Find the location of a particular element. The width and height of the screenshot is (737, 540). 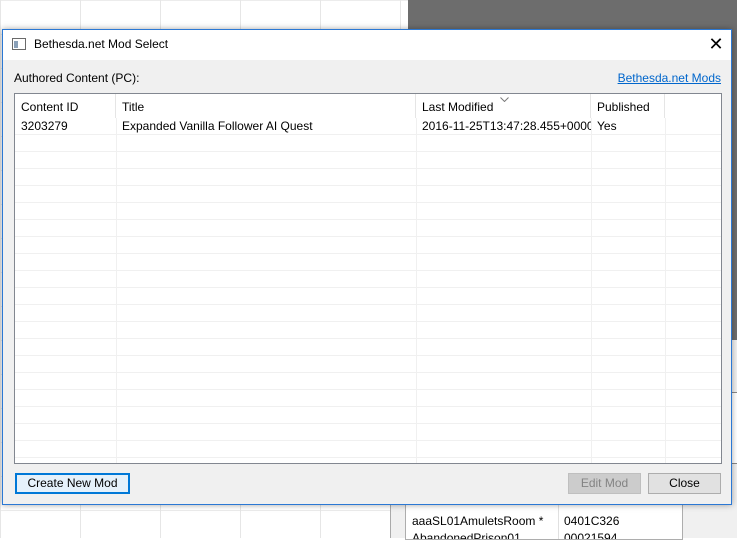

edit-mod-button: Edit Mod is located at coordinates (604, 483).